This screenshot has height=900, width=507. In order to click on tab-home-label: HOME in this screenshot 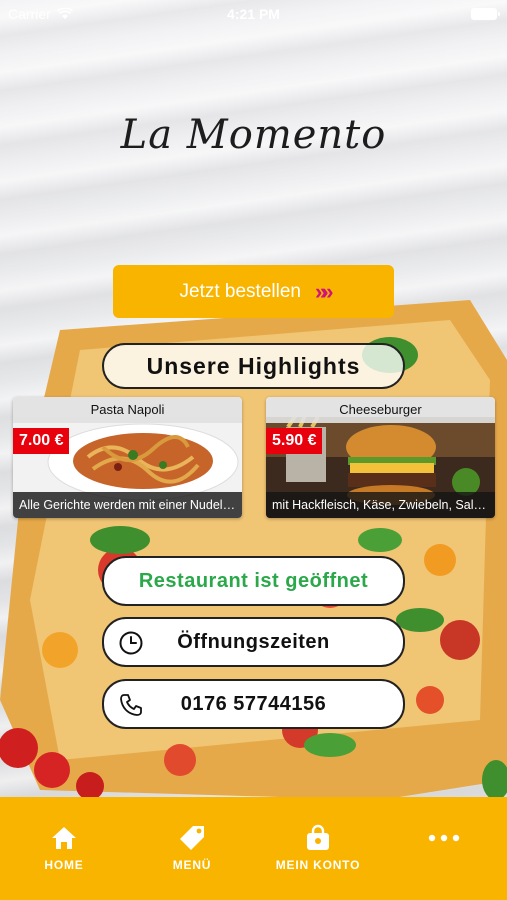, I will do `click(64, 865)`.